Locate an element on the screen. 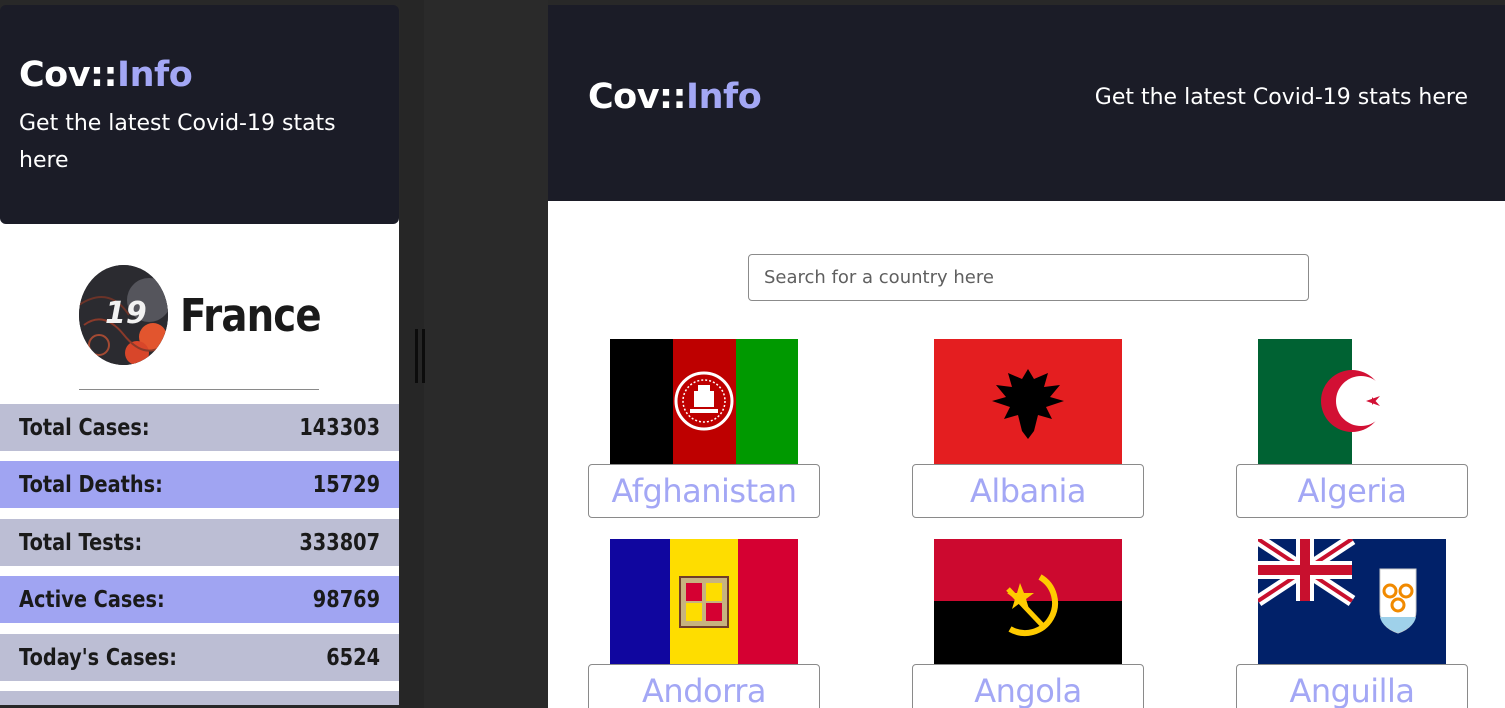 This screenshot has height=708, width=1505. divider is located at coordinates (199, 389).